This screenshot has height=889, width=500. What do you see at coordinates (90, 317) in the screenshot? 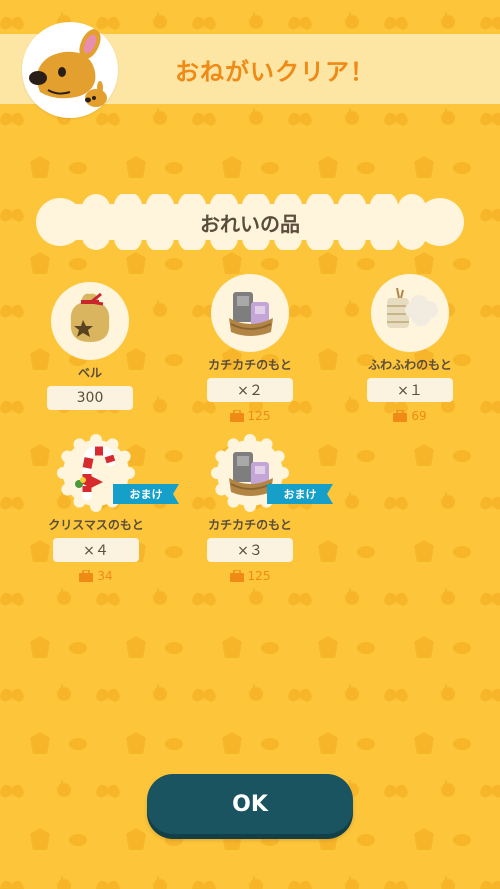
I see `bell-bag-icon` at bounding box center [90, 317].